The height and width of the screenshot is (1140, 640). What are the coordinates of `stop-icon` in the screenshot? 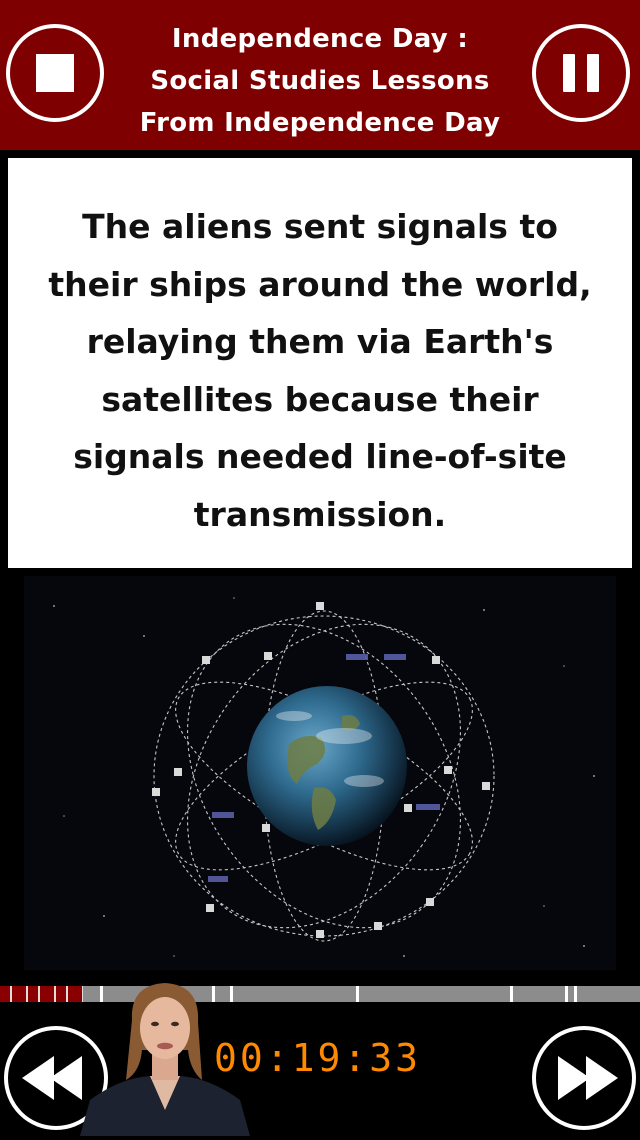 It's located at (55, 73).